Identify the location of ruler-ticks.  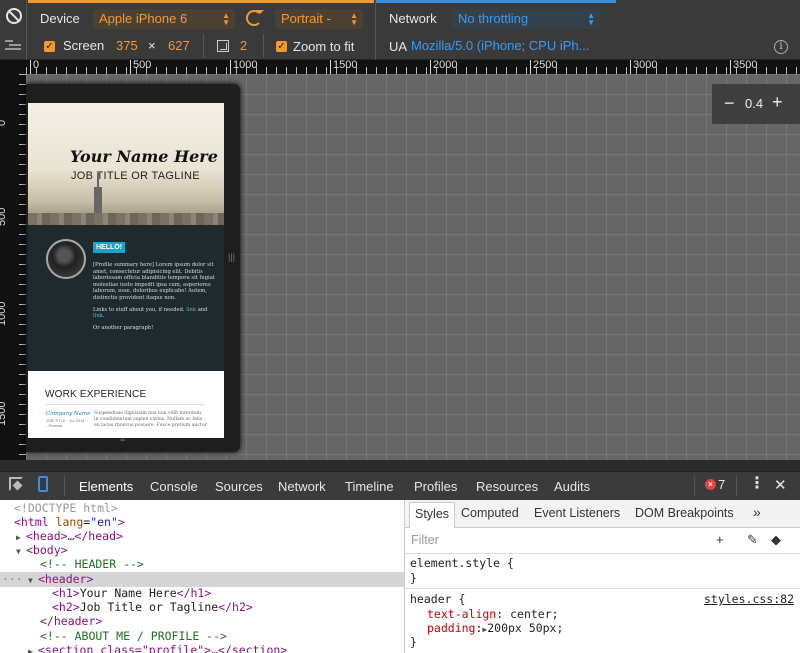
(22, 267).